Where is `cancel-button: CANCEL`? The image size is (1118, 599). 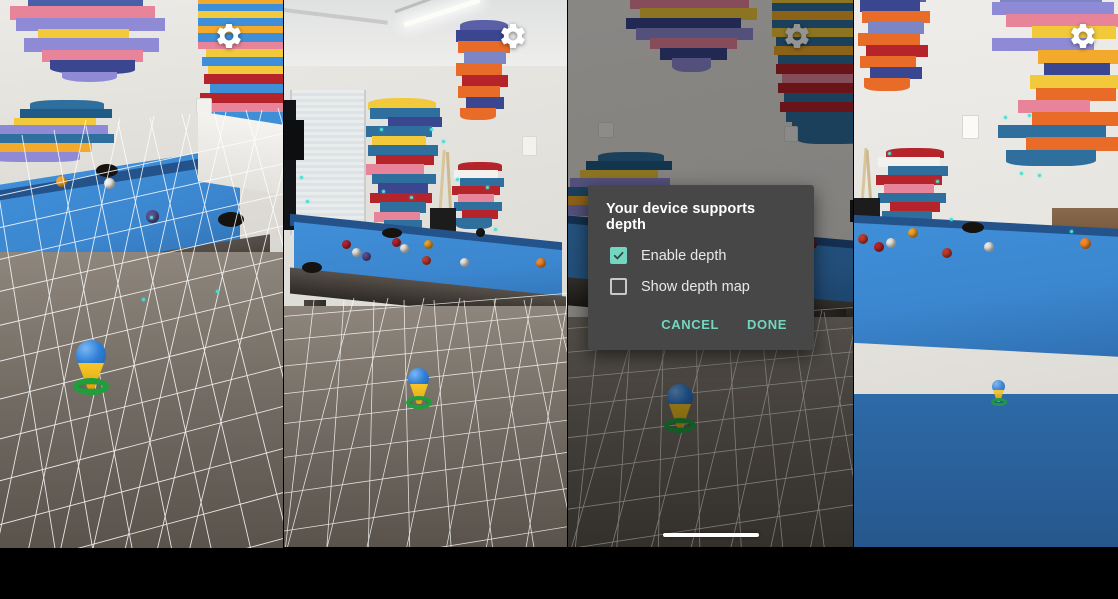 cancel-button: CANCEL is located at coordinates (690, 324).